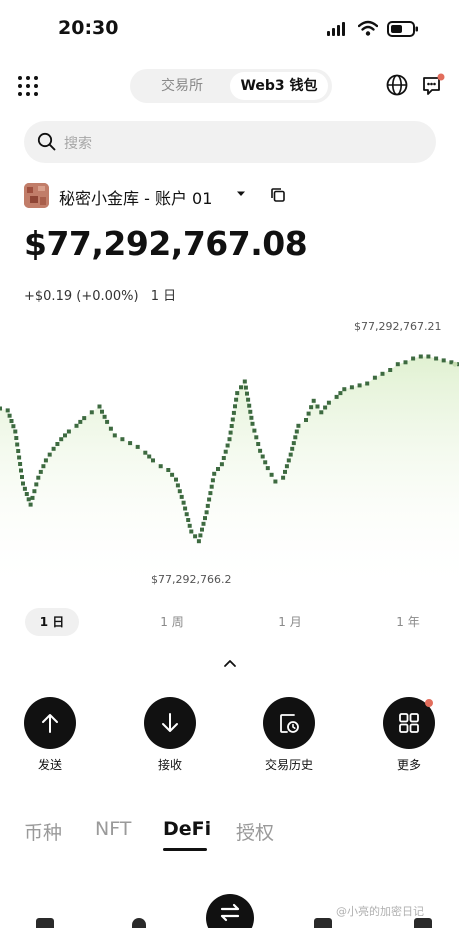 The image size is (459, 928). I want to click on message-icon, so click(434, 85).